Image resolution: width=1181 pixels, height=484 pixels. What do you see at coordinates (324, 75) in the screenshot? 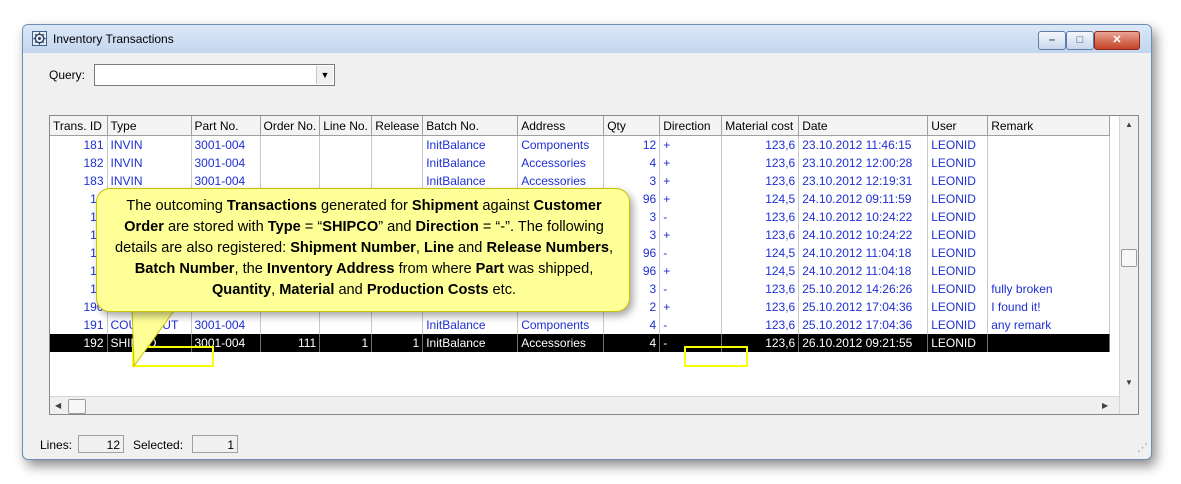
I see `chevron-down-icon: ▼` at bounding box center [324, 75].